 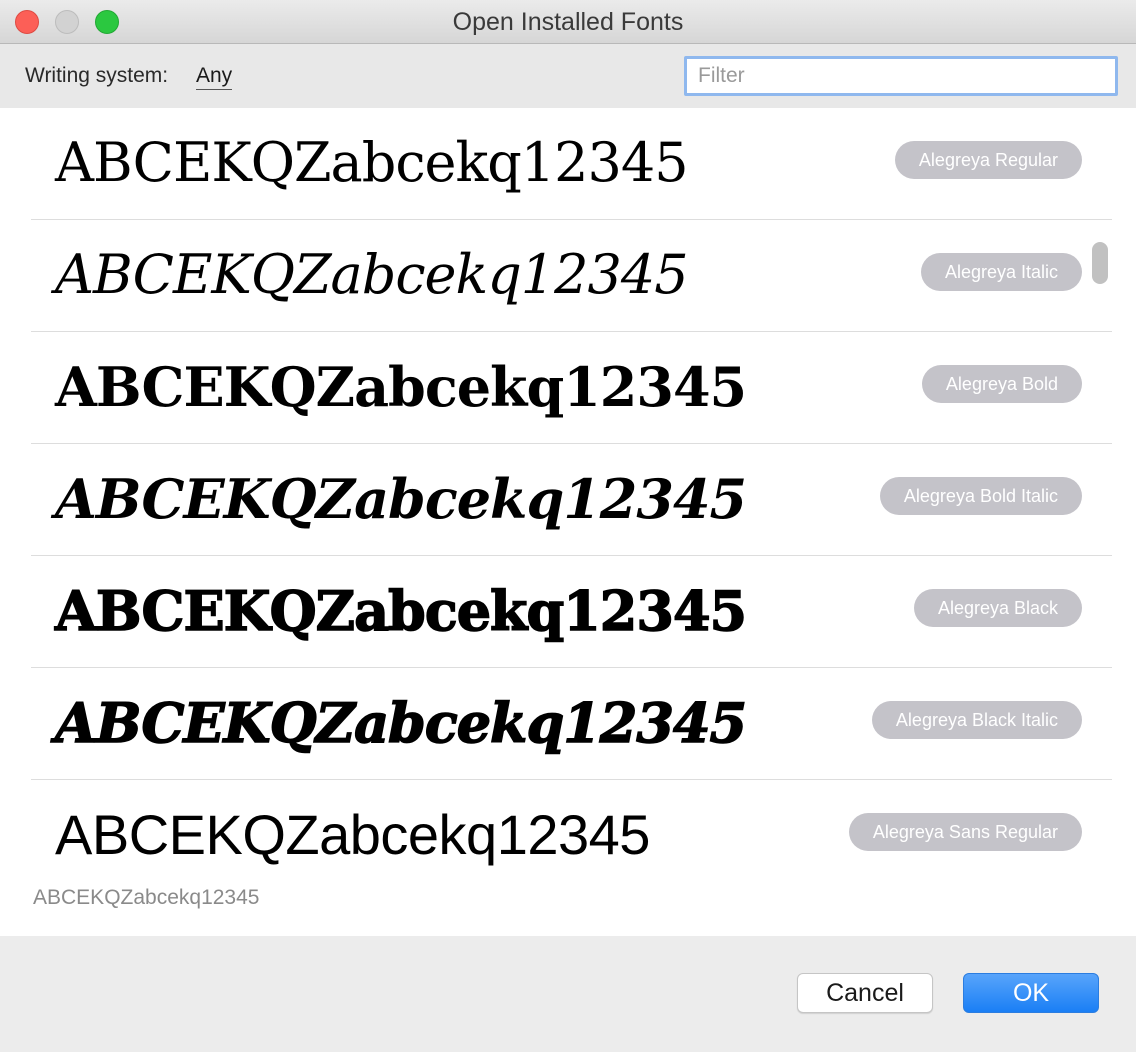 I want to click on font-row: ABCEKQZabcekq12345 Alegreya Bold Italic, so click(x=571, y=500).